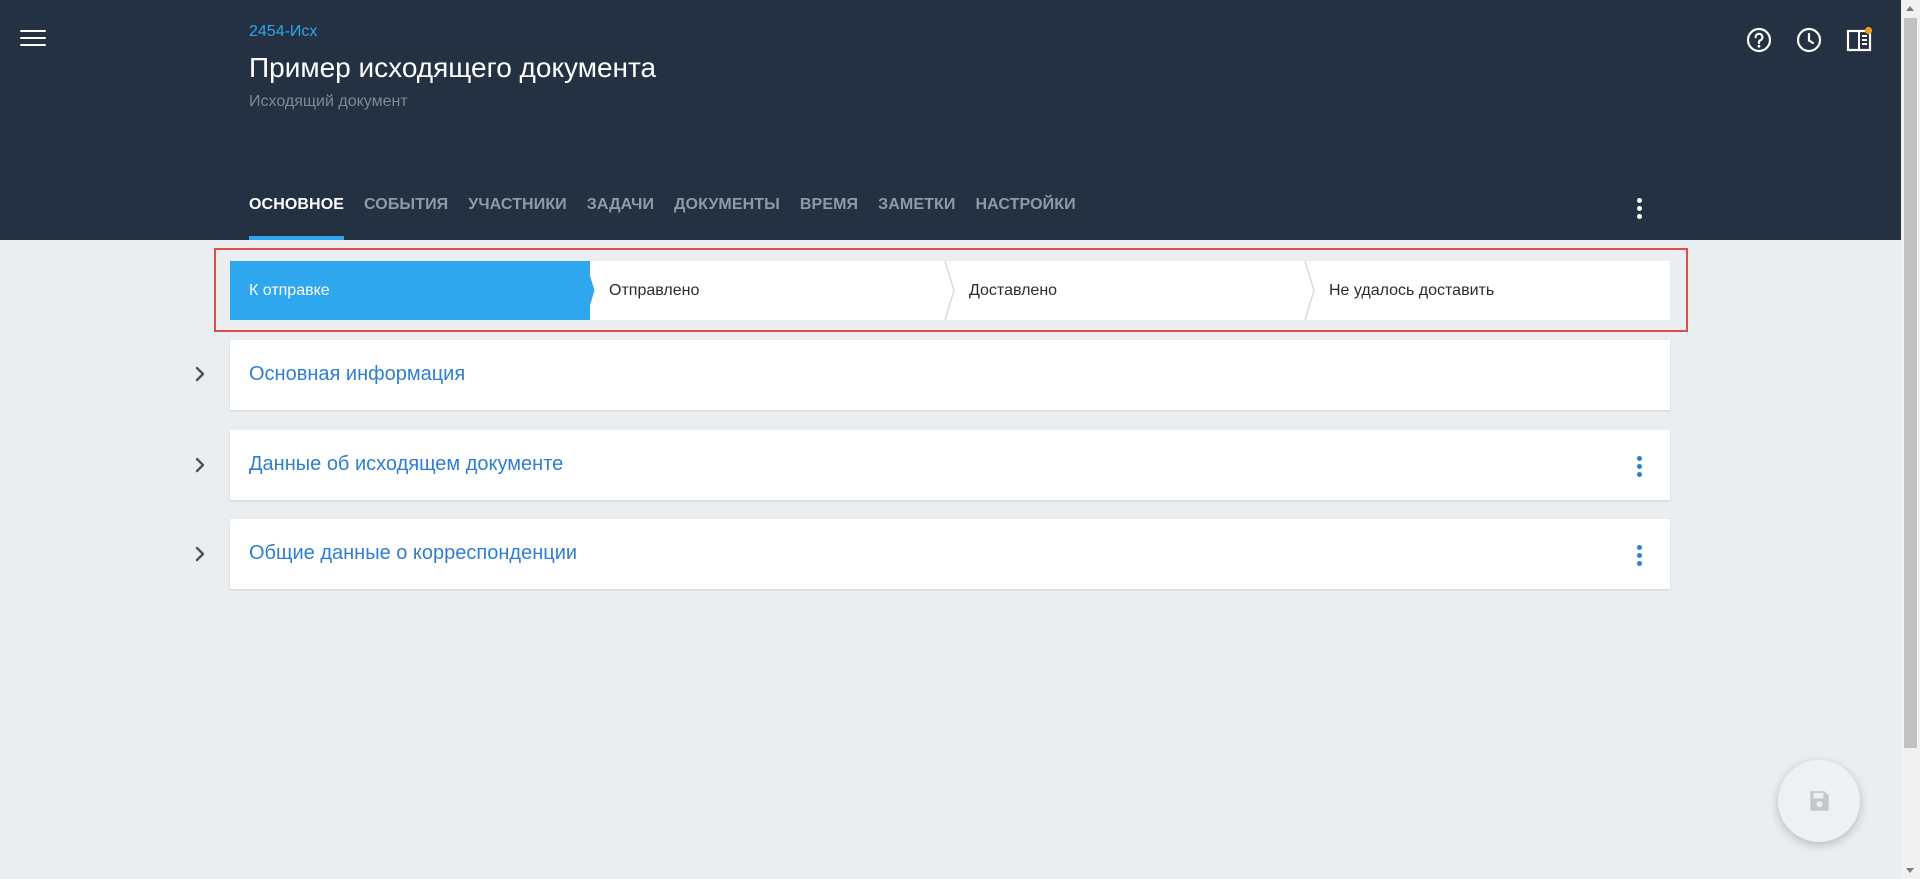 The width and height of the screenshot is (1920, 879). I want to click on tab-time: ВРЕМЯ, so click(829, 218).